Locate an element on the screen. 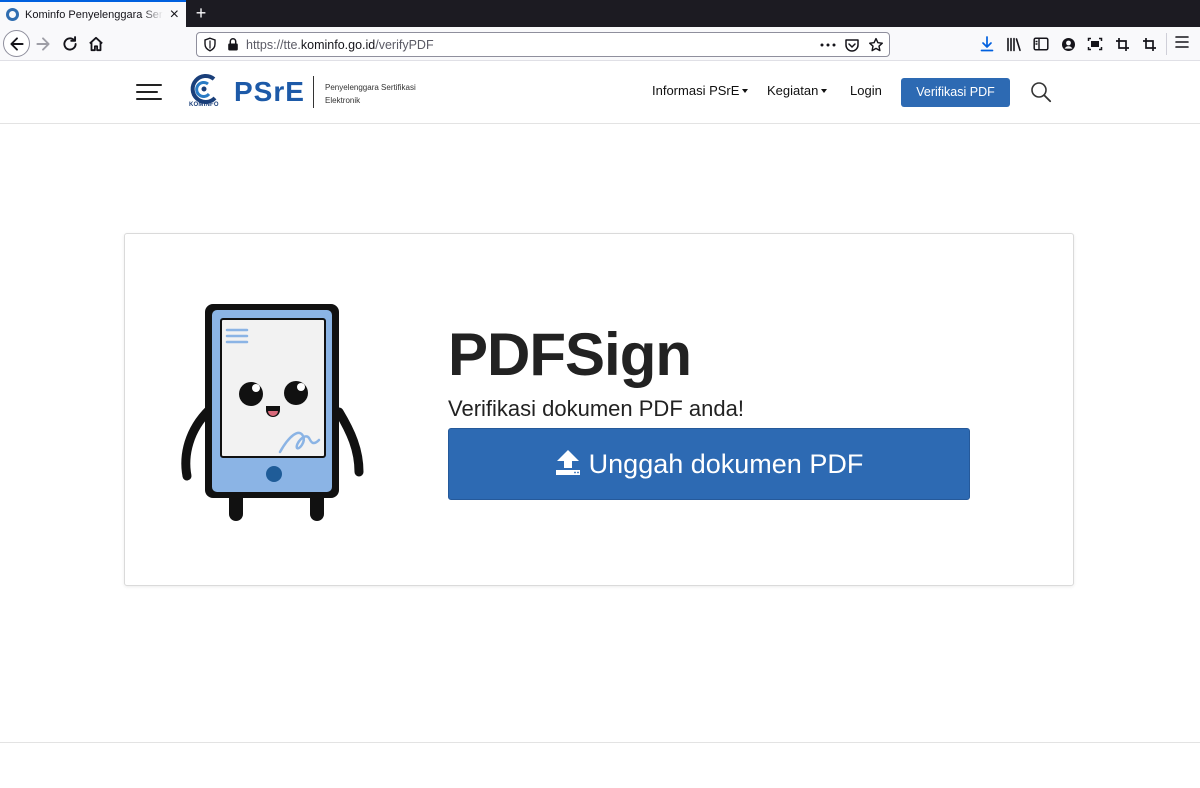 The image size is (1200, 788). logo-psre-text: PSrE is located at coordinates (269, 91).